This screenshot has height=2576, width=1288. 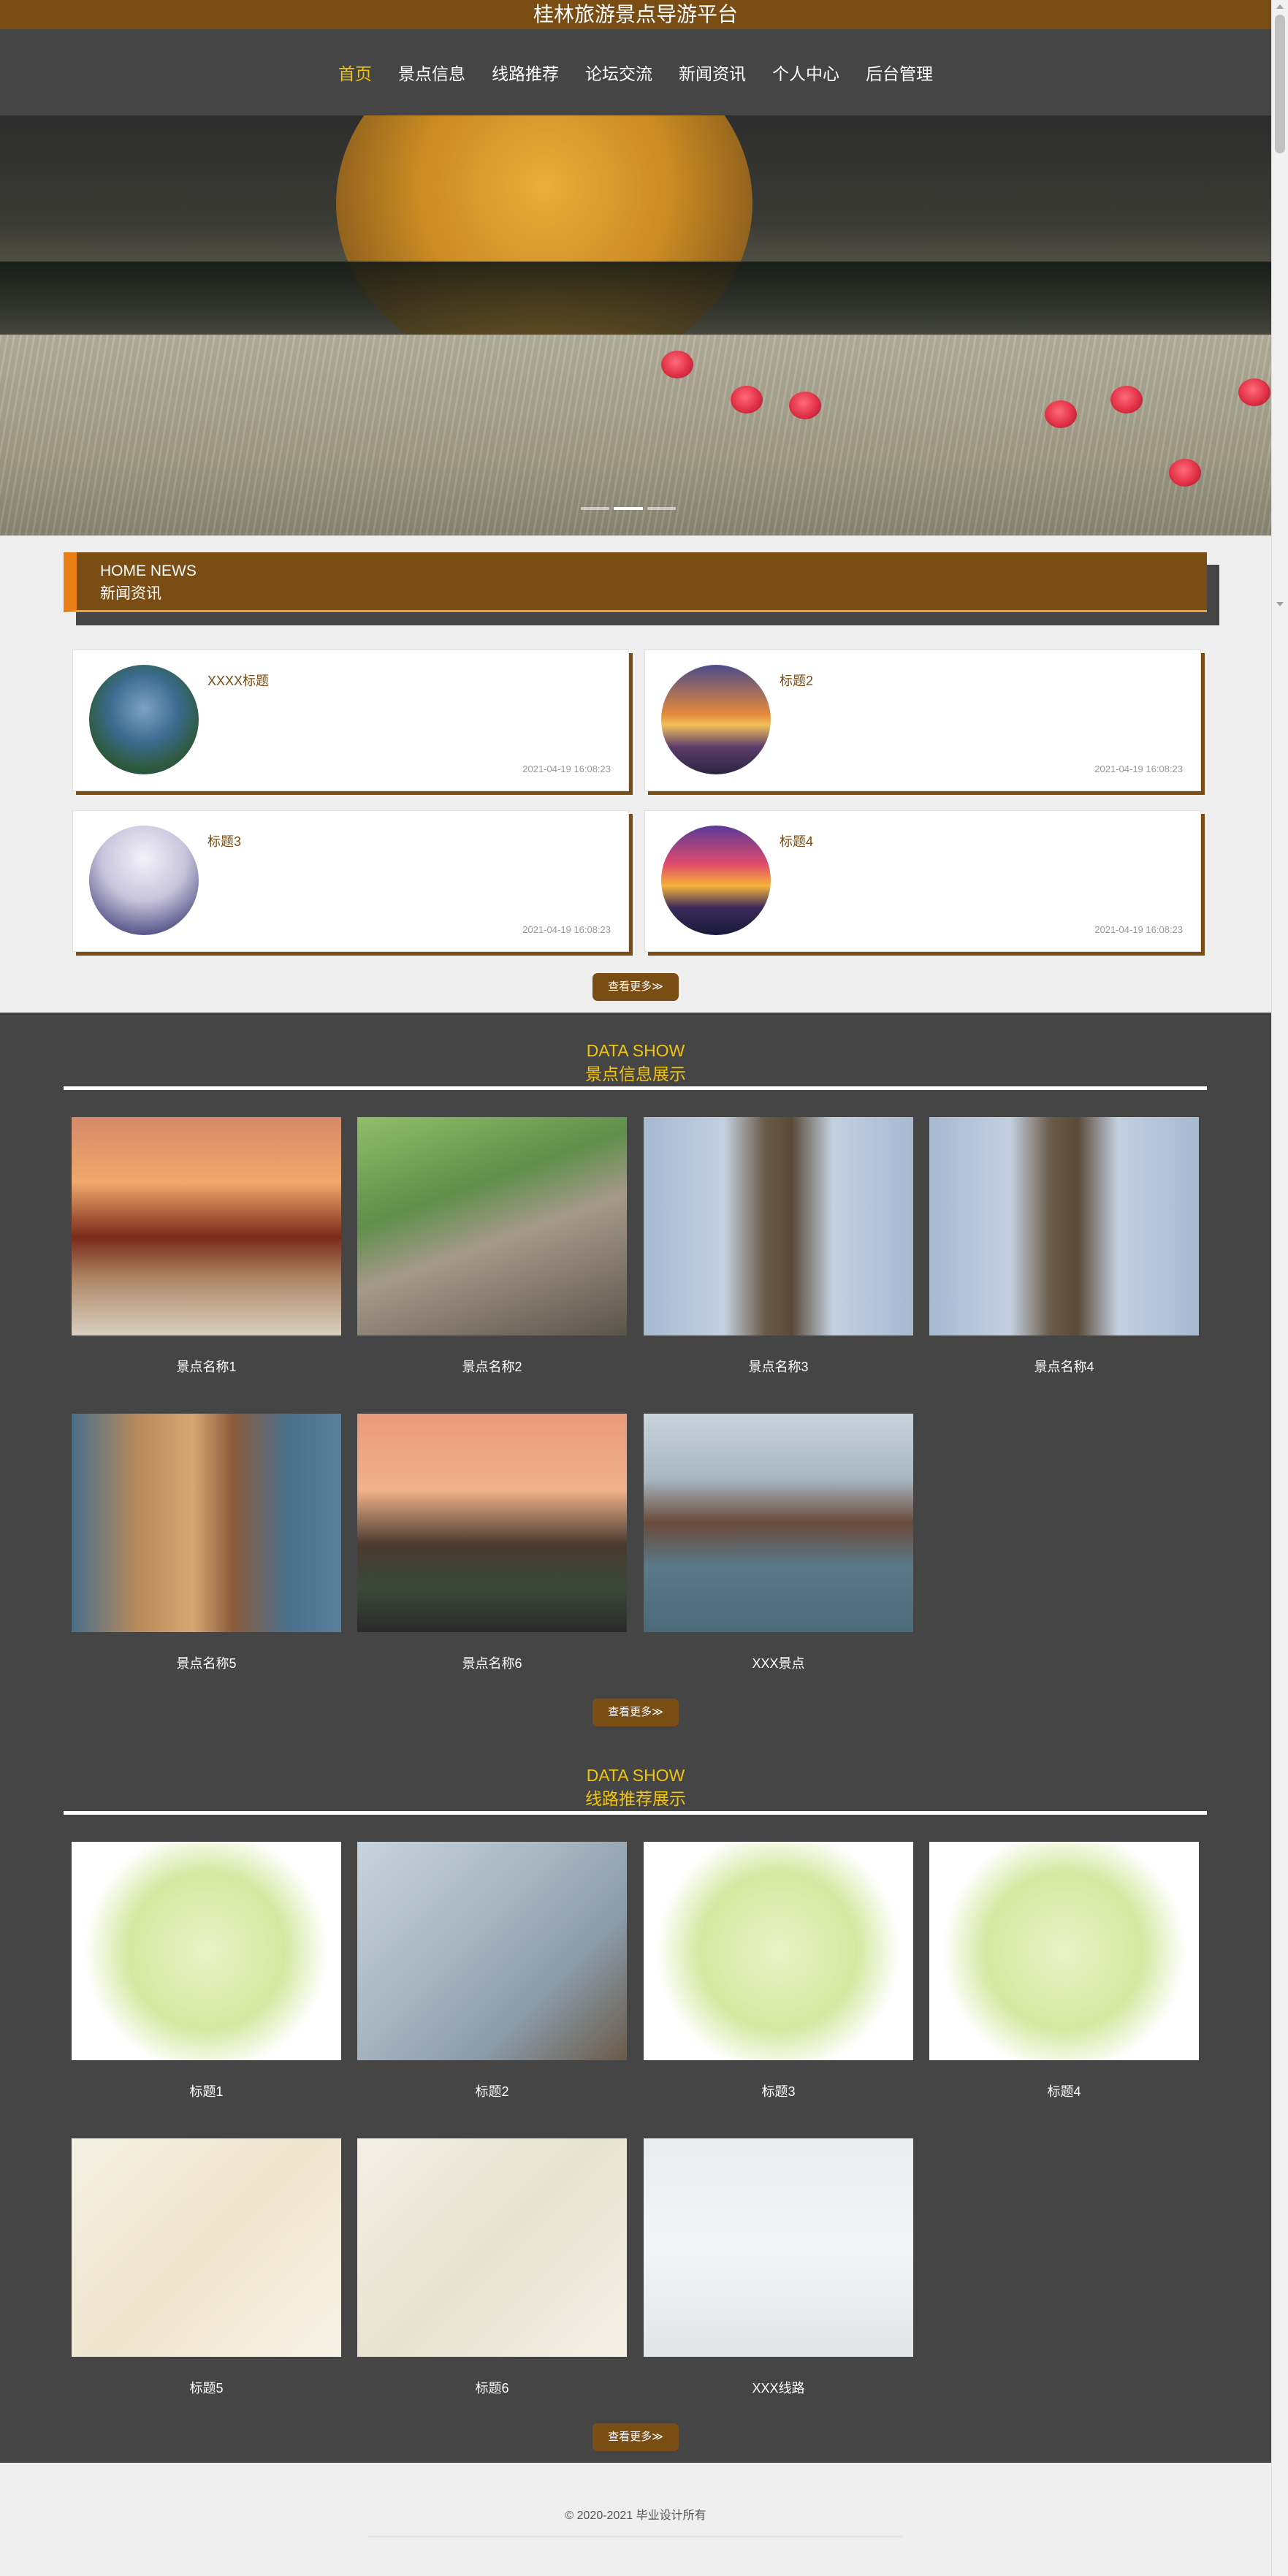 I want to click on spots-header-rule, so click(x=636, y=1088).